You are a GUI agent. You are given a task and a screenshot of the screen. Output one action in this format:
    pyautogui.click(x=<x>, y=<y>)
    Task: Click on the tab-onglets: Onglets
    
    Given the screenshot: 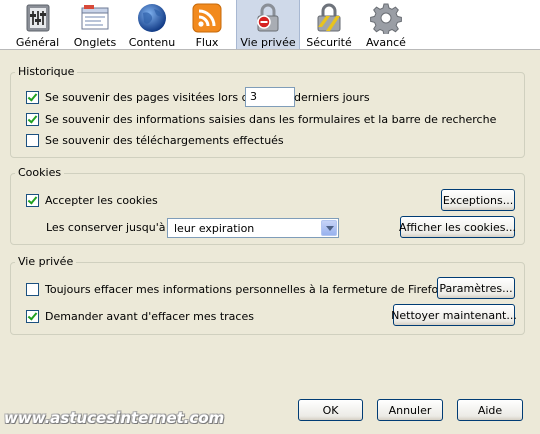 What is the action you would take?
    pyautogui.click(x=95, y=24)
    